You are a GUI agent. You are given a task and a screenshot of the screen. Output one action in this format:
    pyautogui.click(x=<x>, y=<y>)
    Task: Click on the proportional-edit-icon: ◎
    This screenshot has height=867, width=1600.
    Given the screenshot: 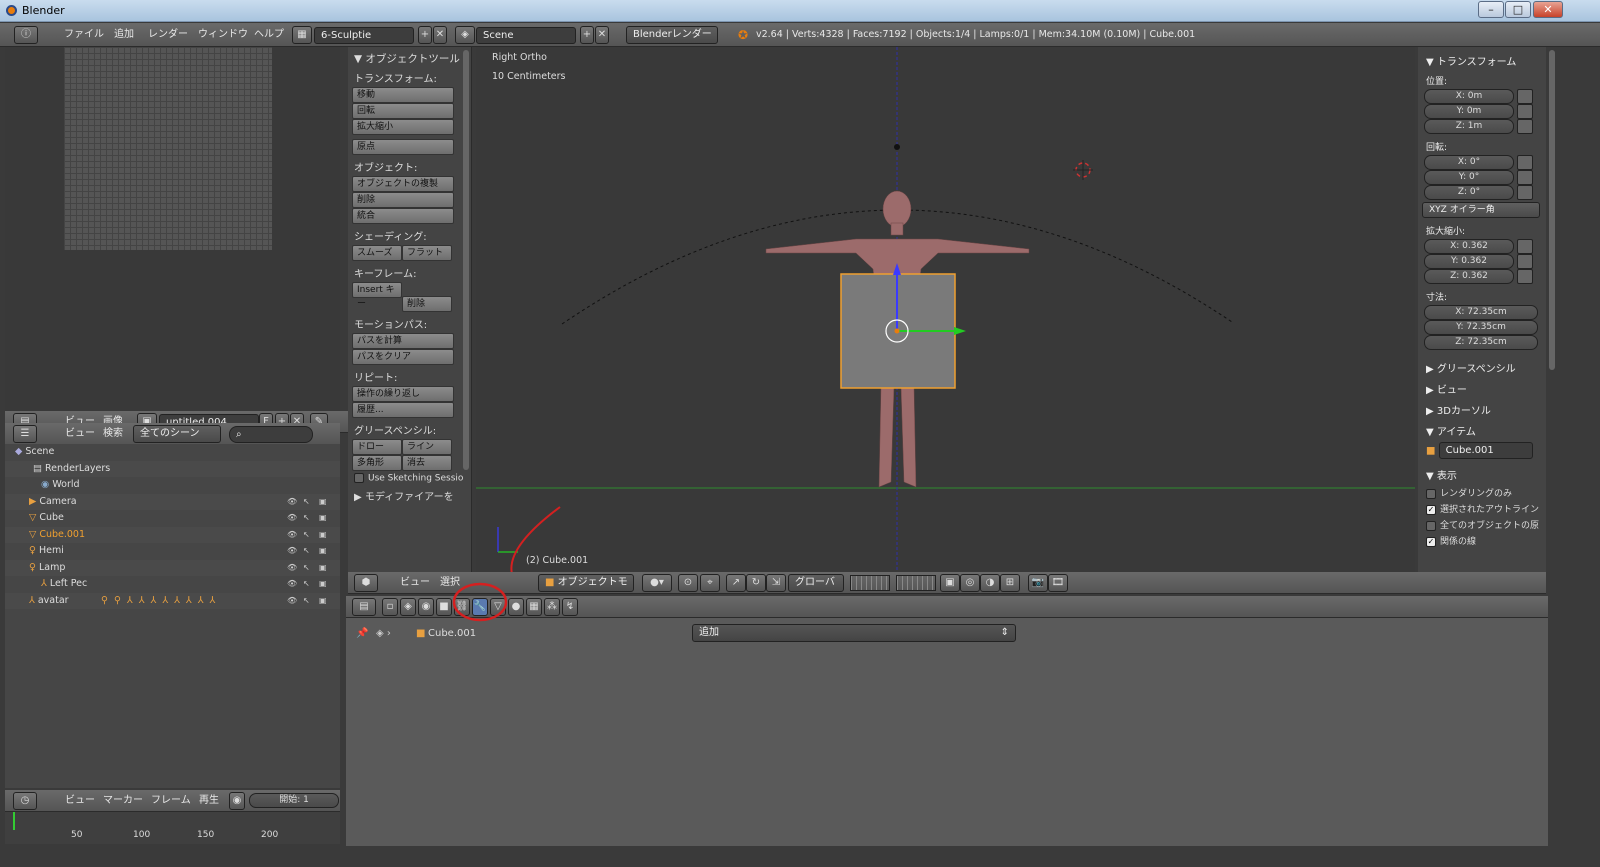 What is the action you would take?
    pyautogui.click(x=970, y=583)
    